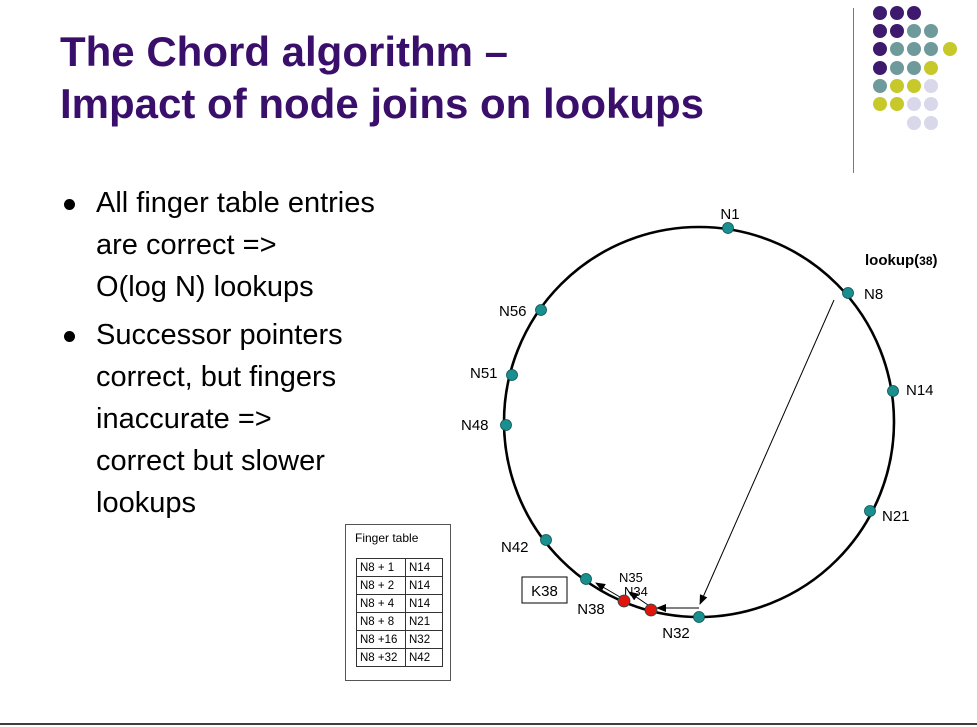 Image resolution: width=977 pixels, height=727 pixels. Describe the element at coordinates (591, 609) in the screenshot. I see `ring-node-label: N38` at that location.